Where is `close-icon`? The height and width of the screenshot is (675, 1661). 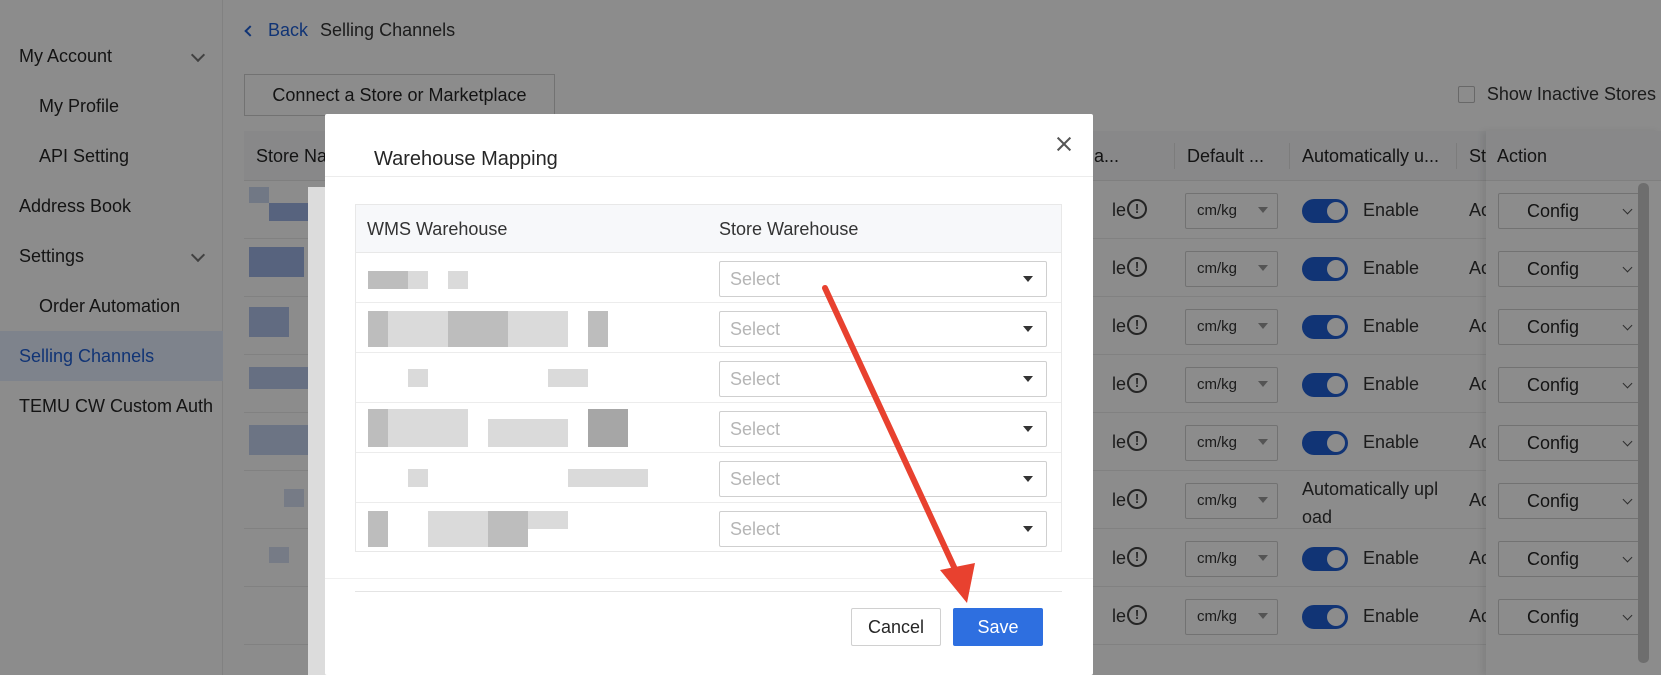
close-icon is located at coordinates (1064, 144).